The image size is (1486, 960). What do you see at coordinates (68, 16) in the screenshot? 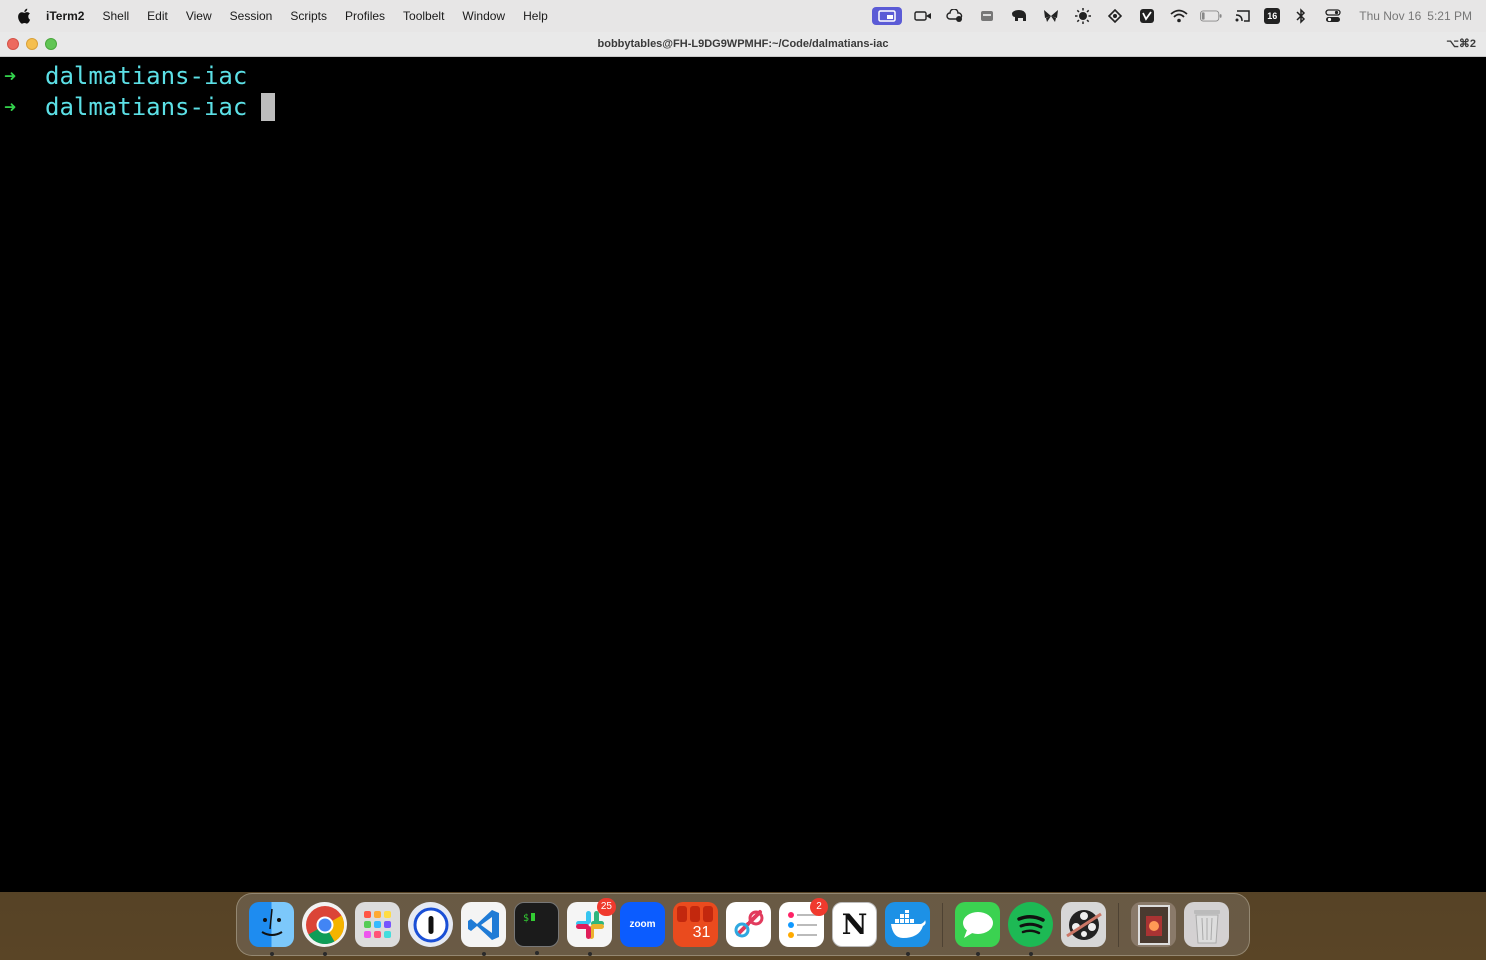
I see `menu-app-name: iTerm2` at bounding box center [68, 16].